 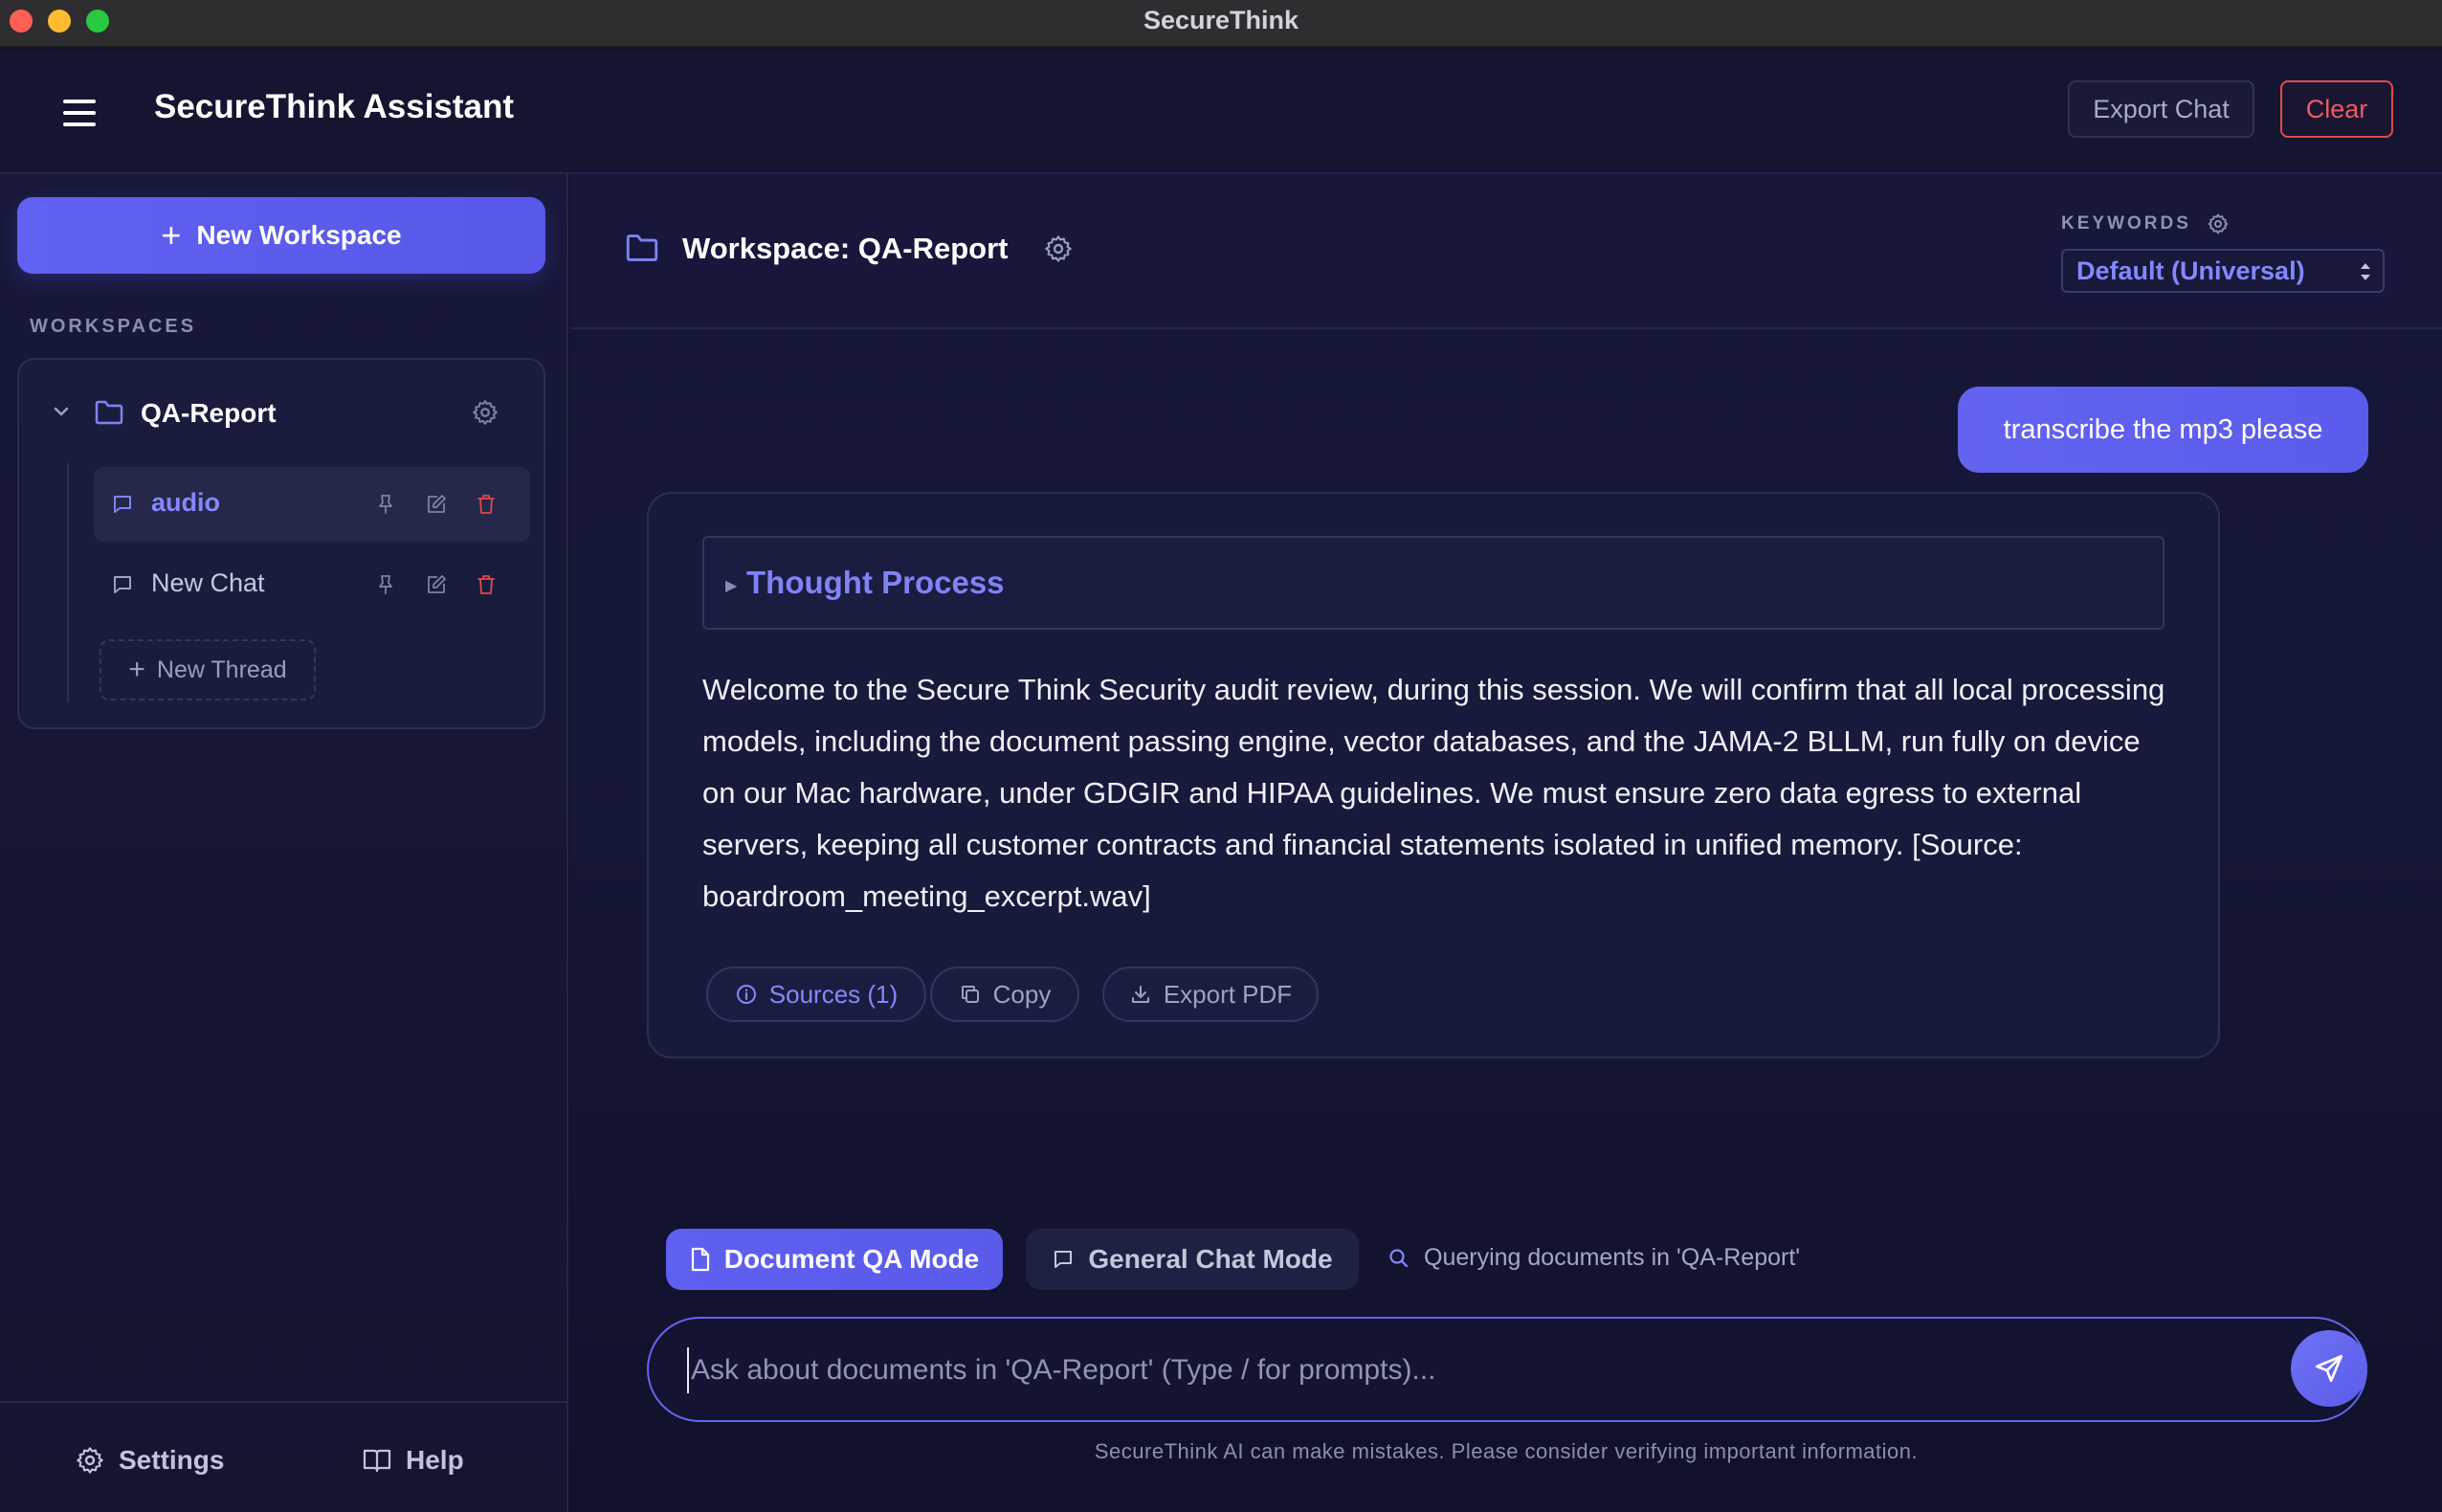 What do you see at coordinates (61, 411) in the screenshot?
I see `chevron-down-icon` at bounding box center [61, 411].